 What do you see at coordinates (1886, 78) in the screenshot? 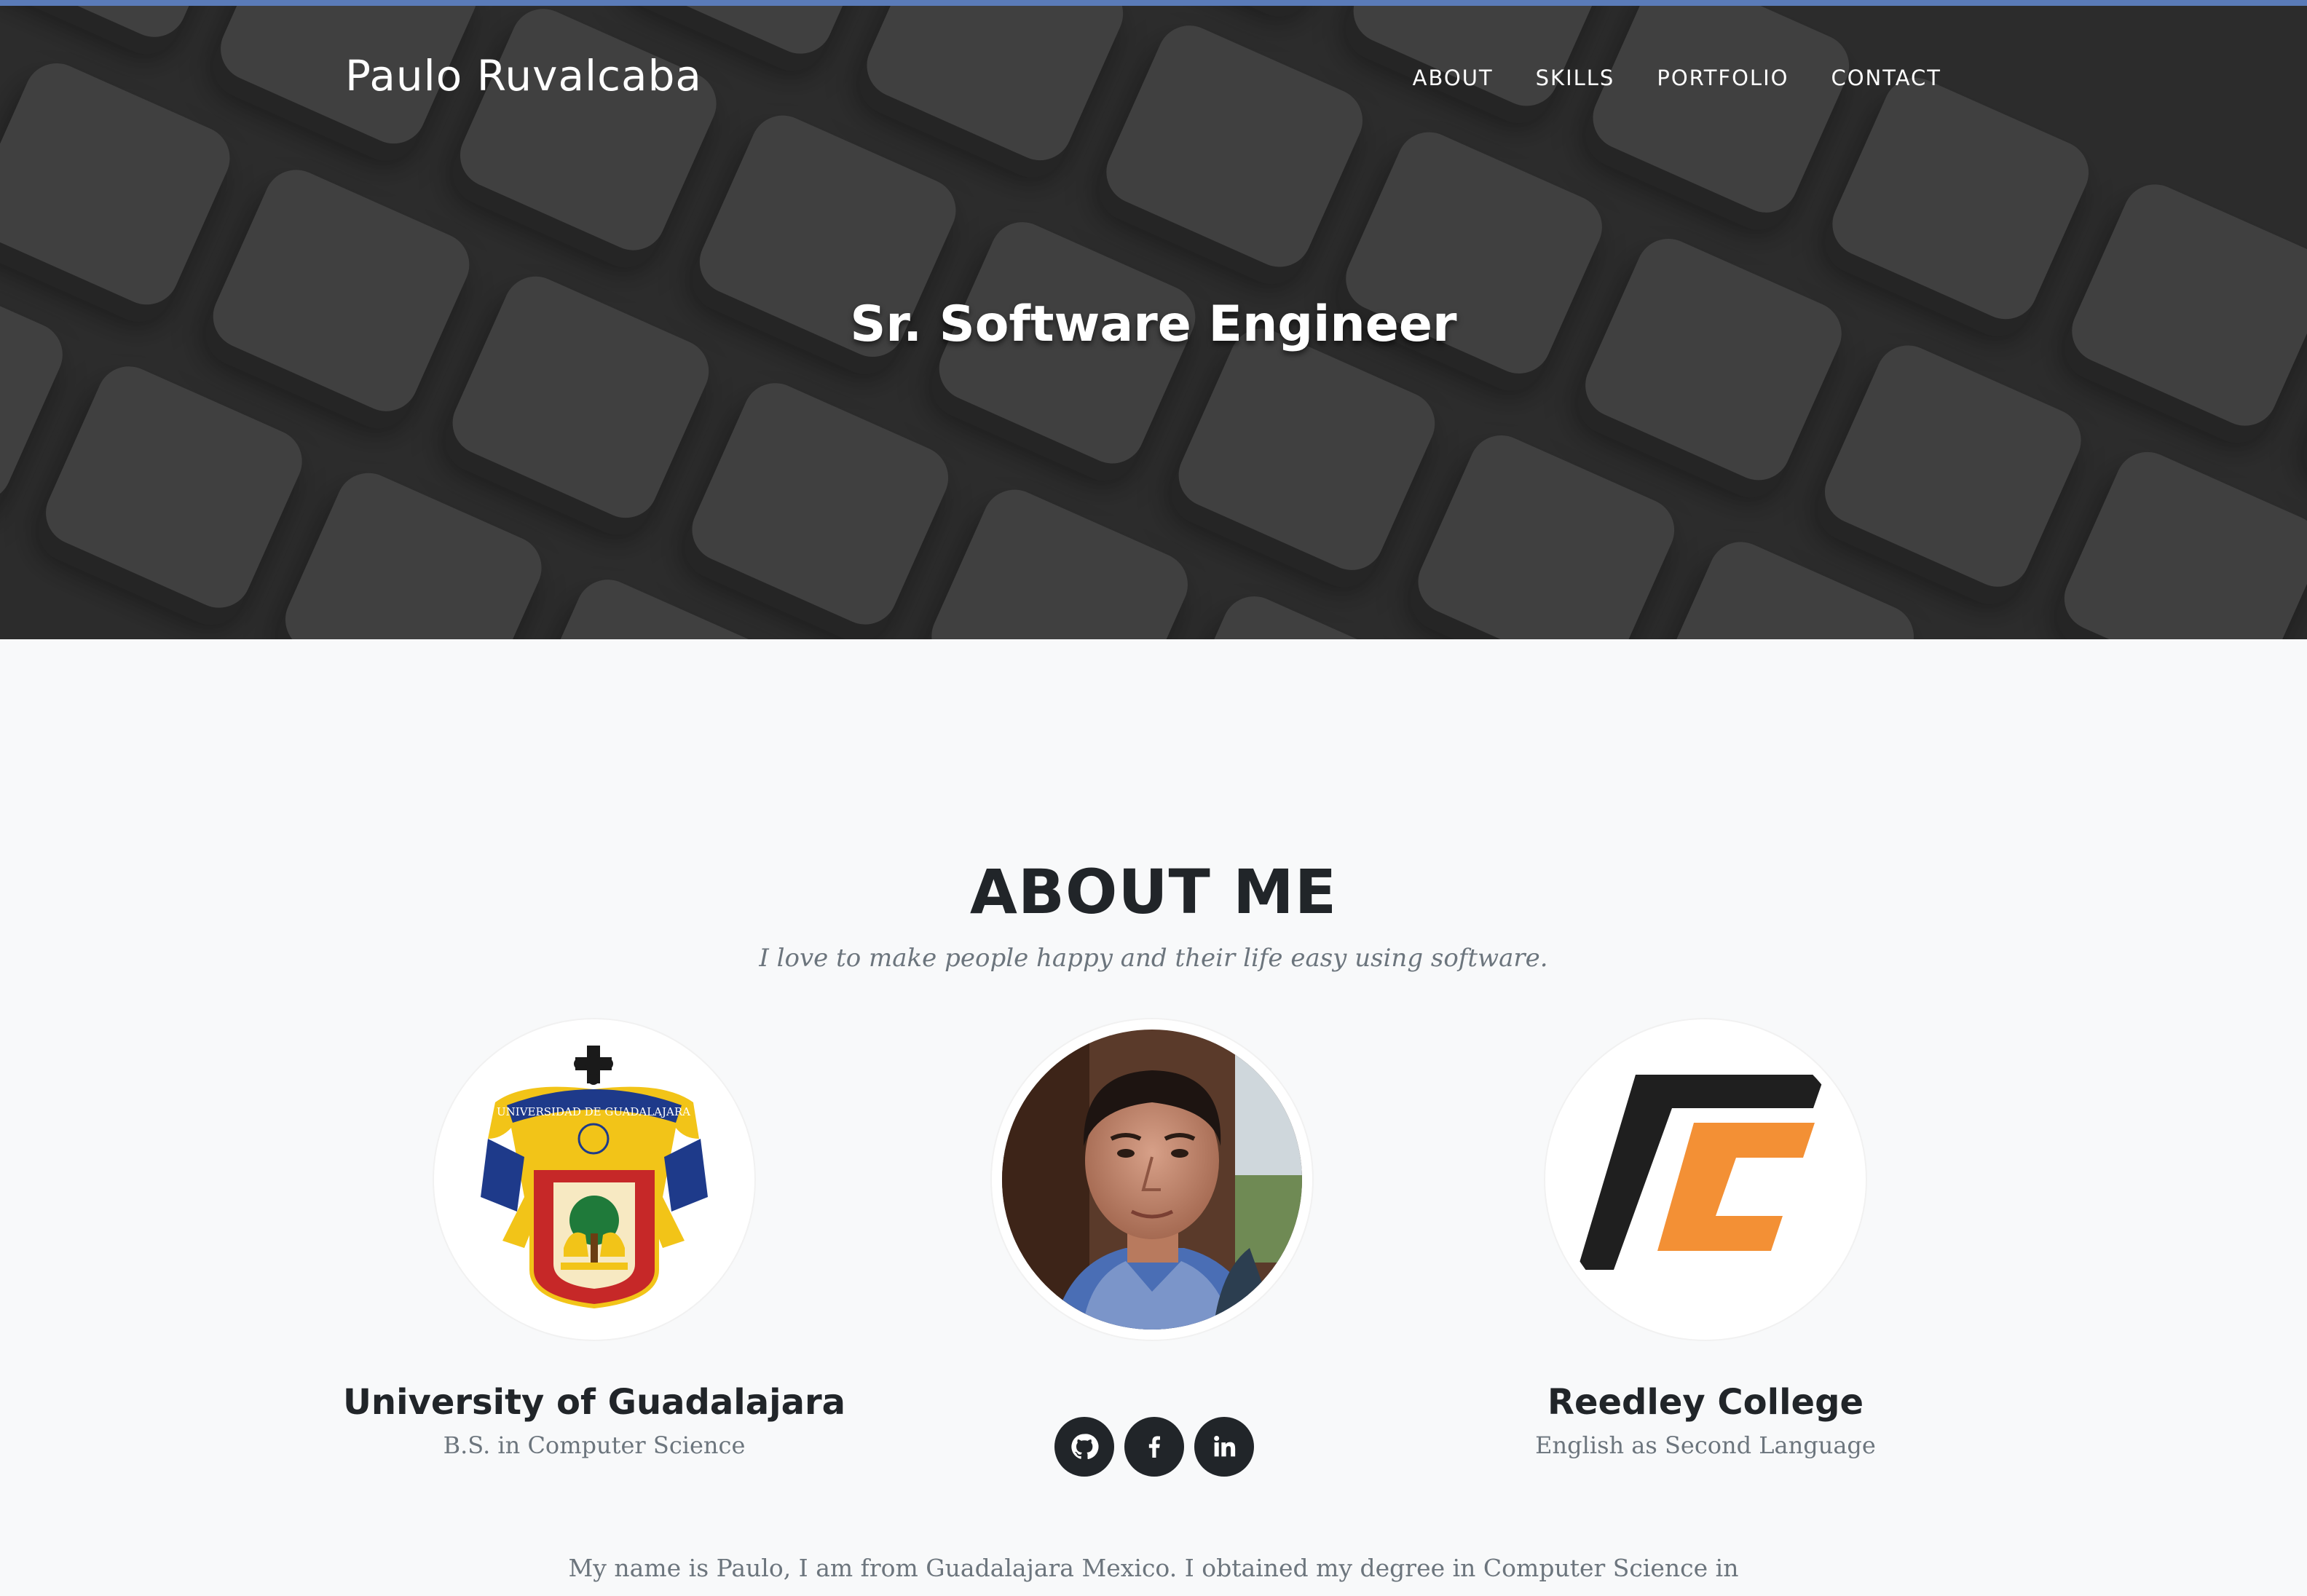
I see `nav-contact: CONTACT` at bounding box center [1886, 78].